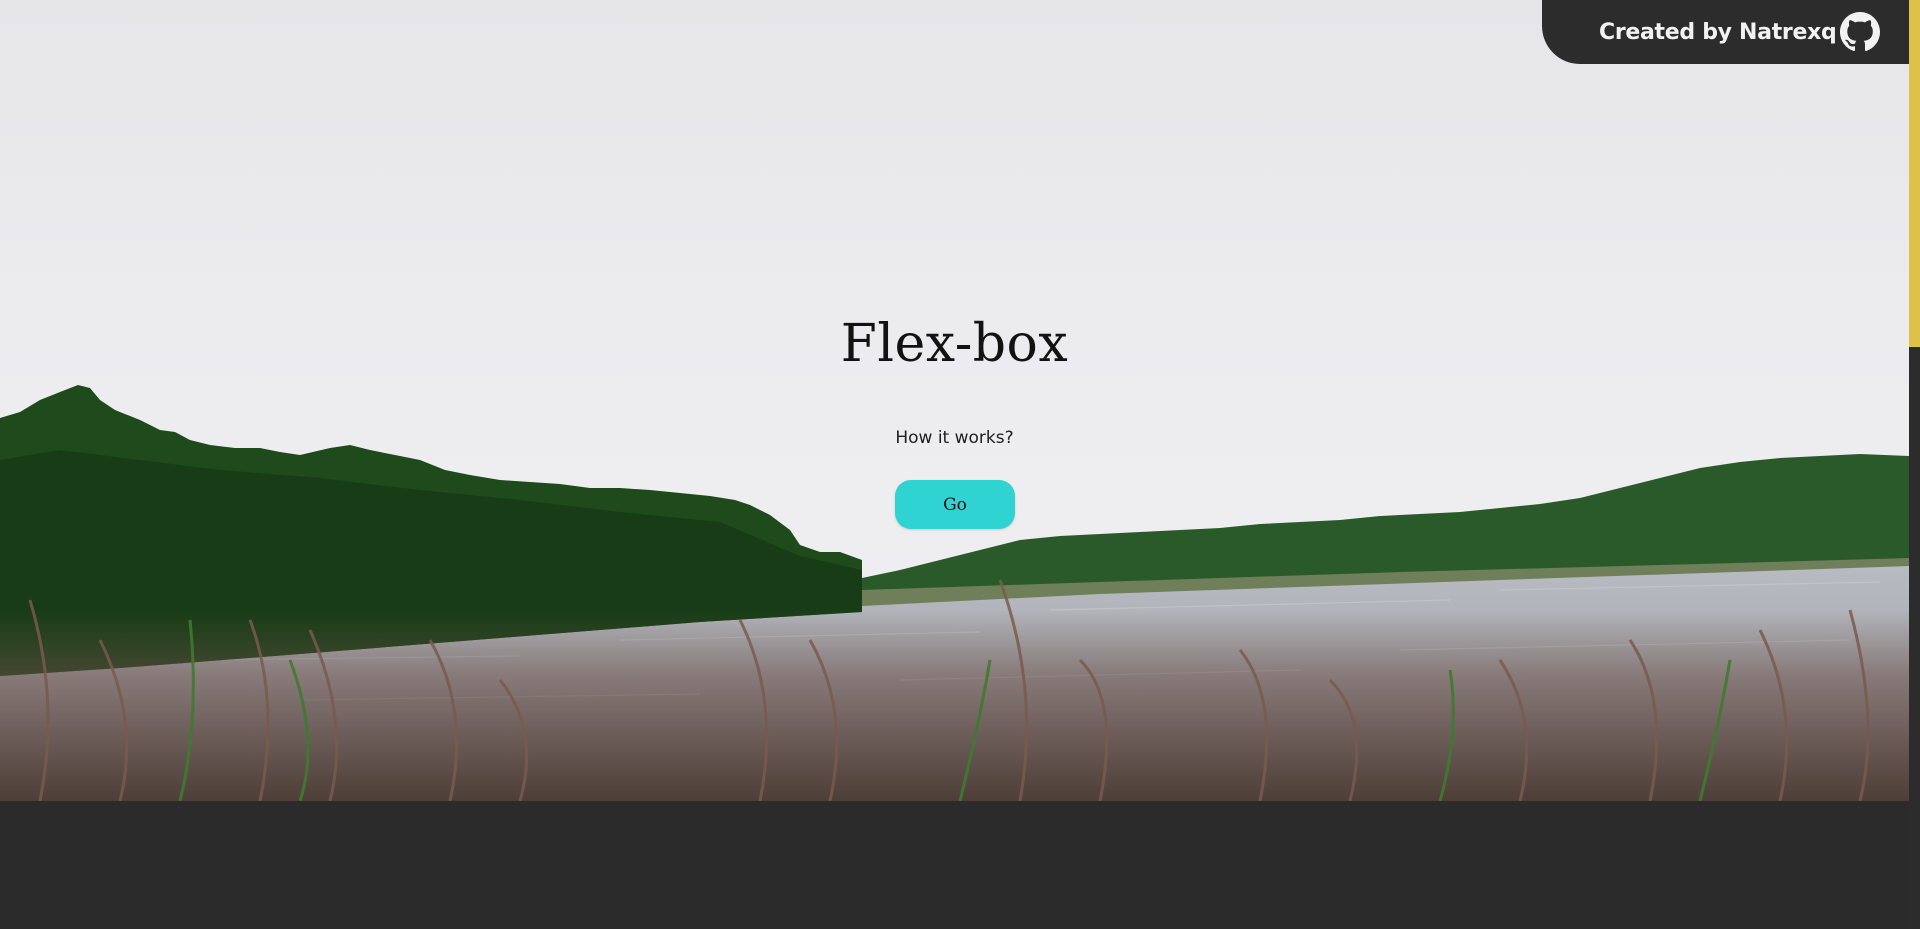  I want to click on scrollbar-thumb, so click(1914, 173).